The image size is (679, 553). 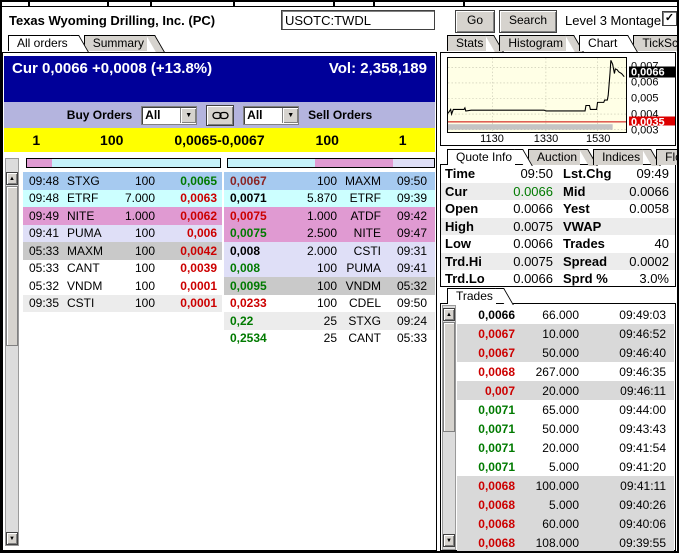 What do you see at coordinates (271, 115) in the screenshot?
I see `sell-filter-dropdown: All ▼` at bounding box center [271, 115].